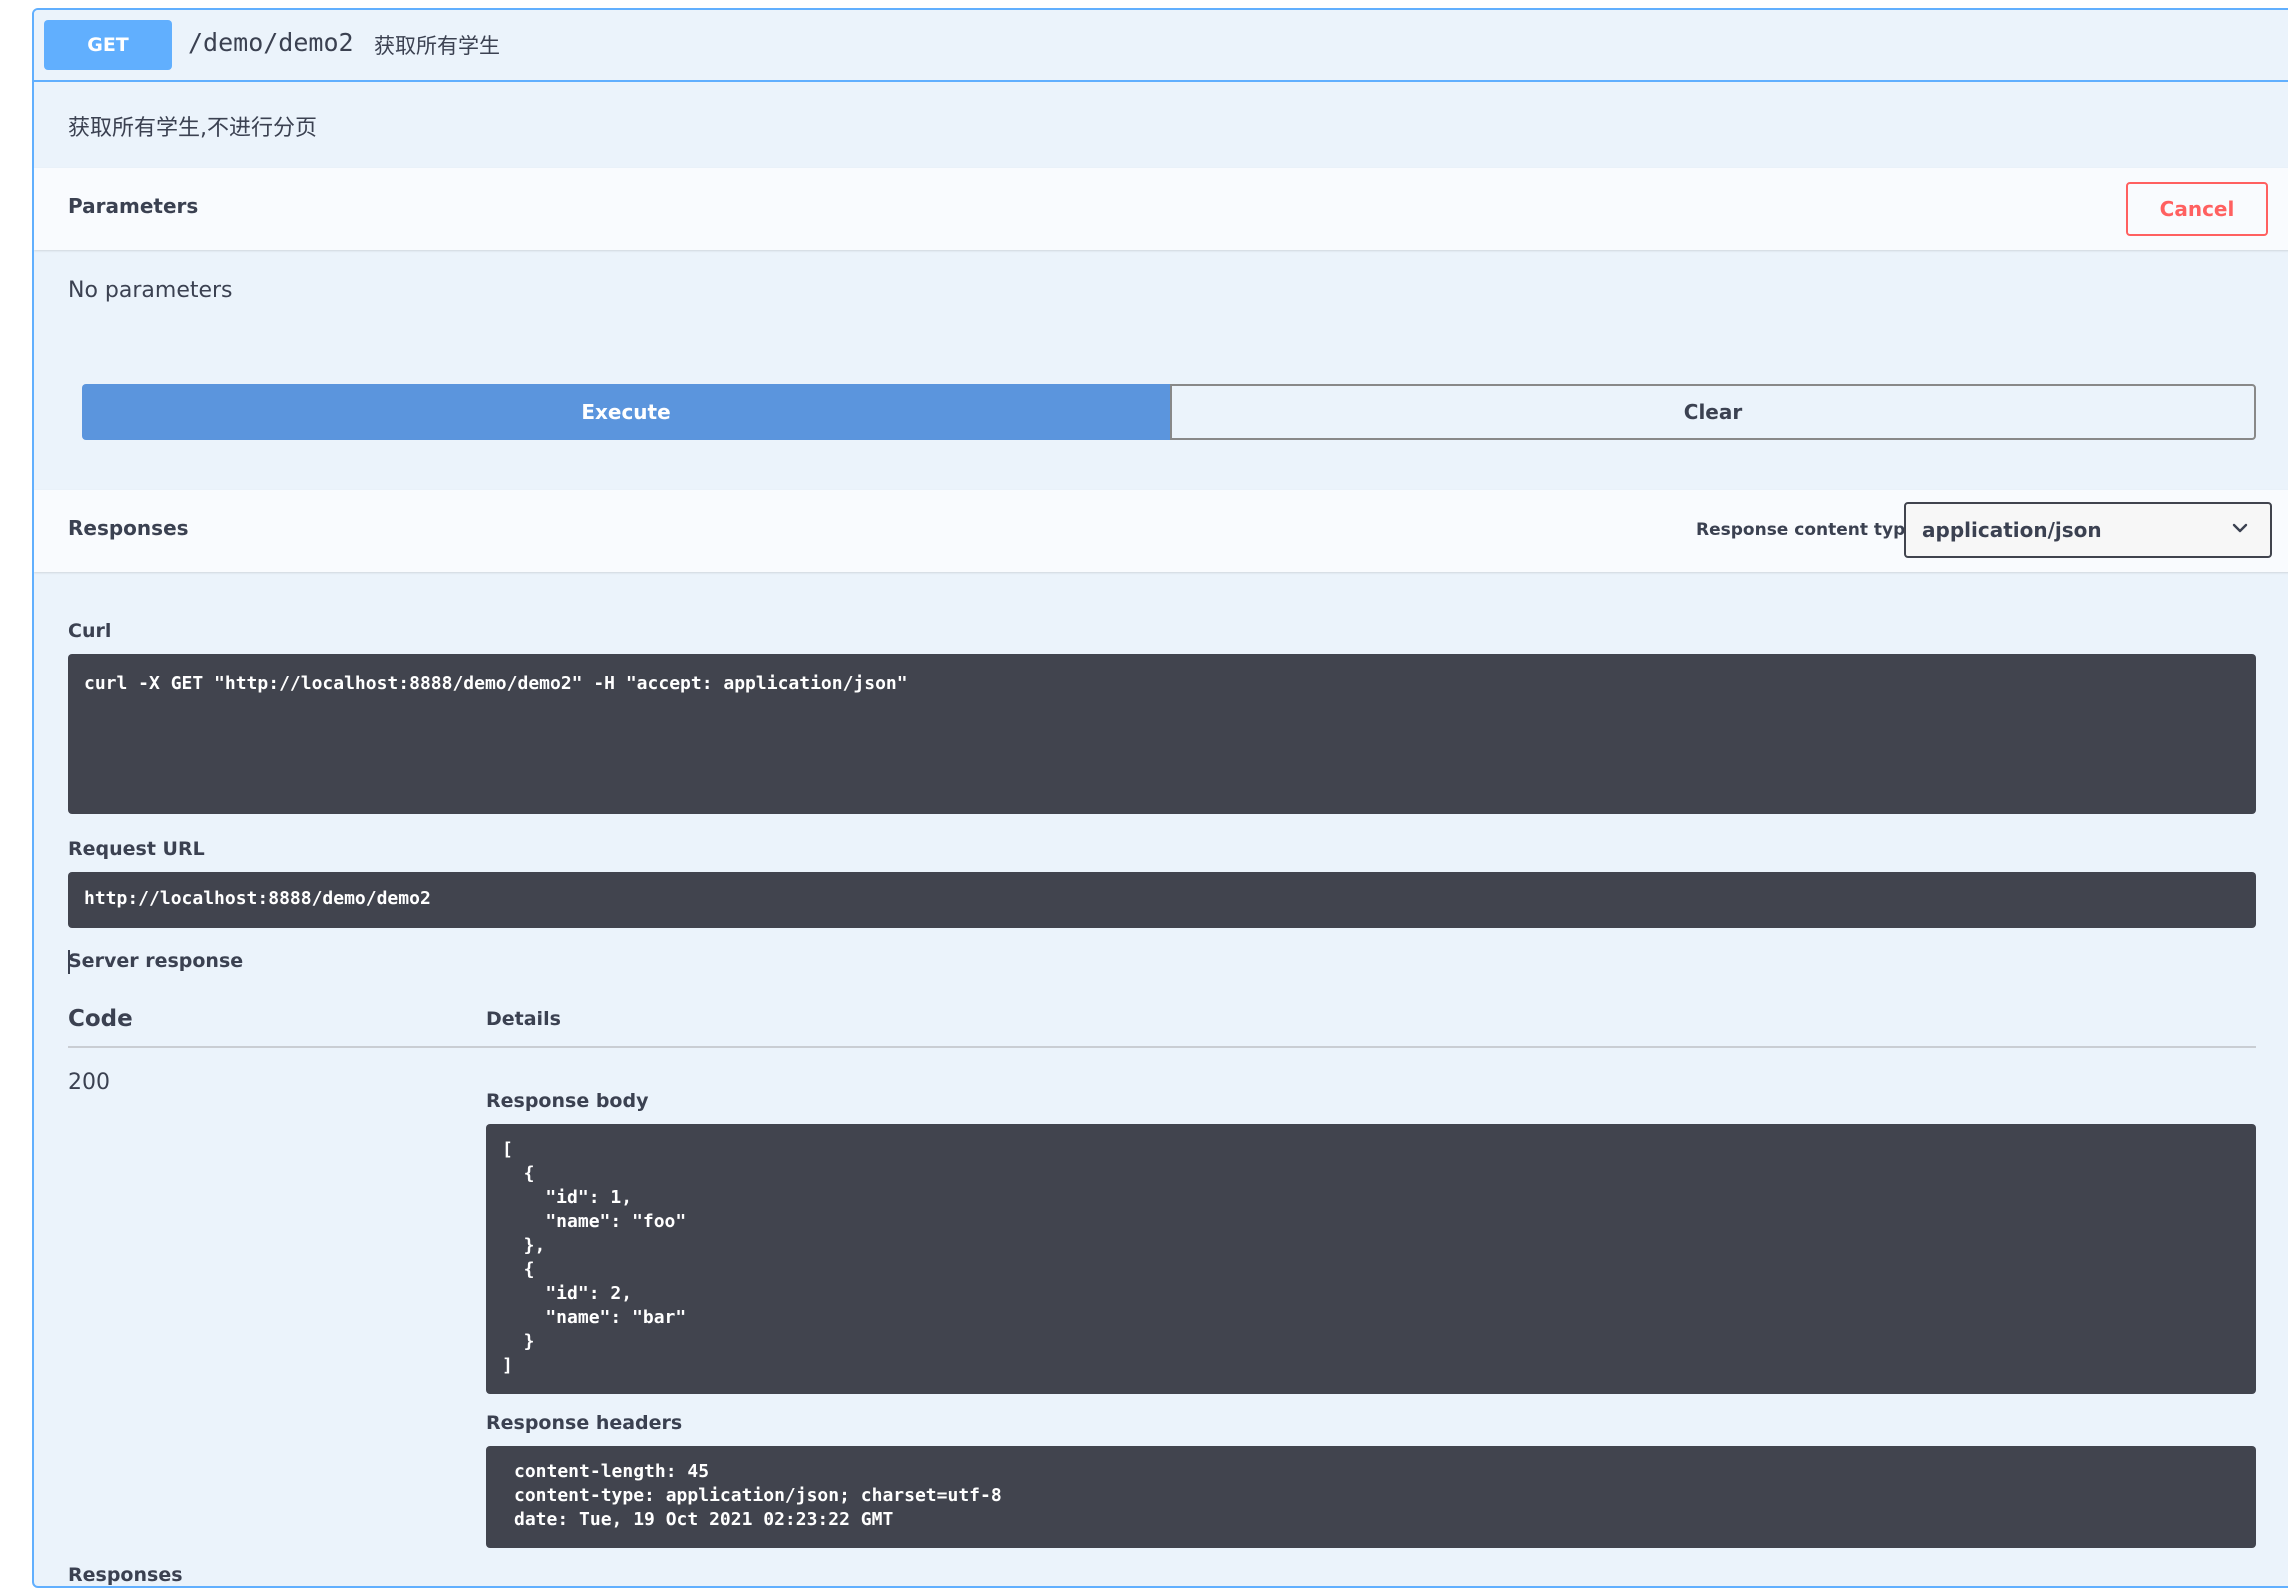 This screenshot has height=1588, width=2288. What do you see at coordinates (133, 206) in the screenshot?
I see `parameters-title: Parameters` at bounding box center [133, 206].